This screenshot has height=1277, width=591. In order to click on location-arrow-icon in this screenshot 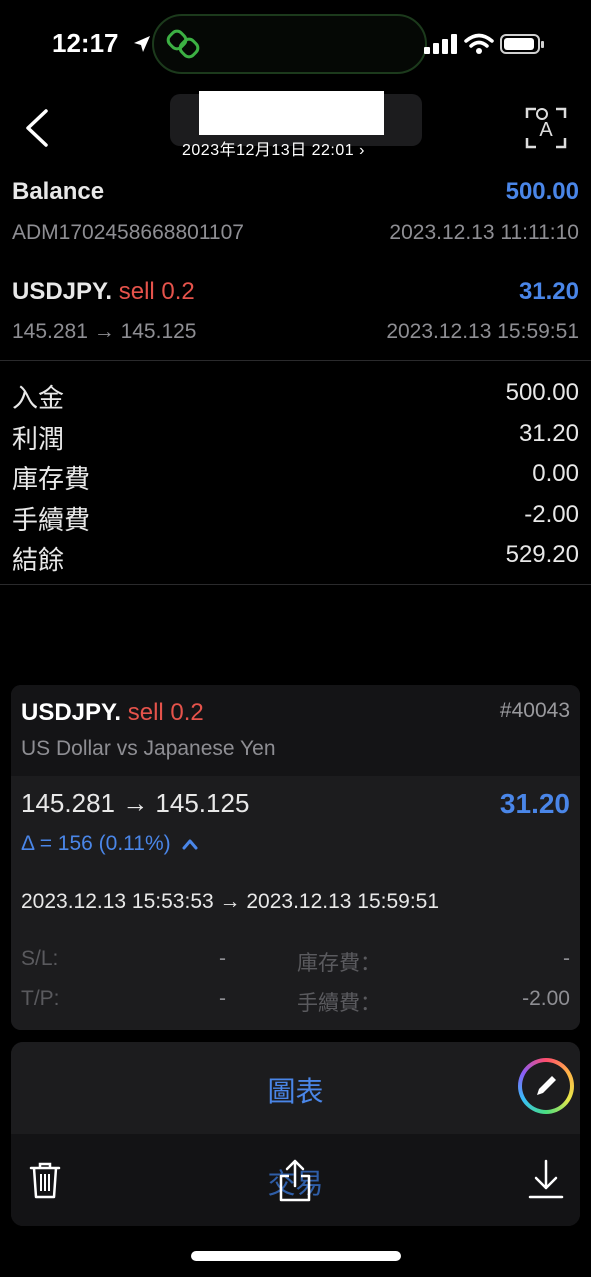, I will do `click(142, 46)`.